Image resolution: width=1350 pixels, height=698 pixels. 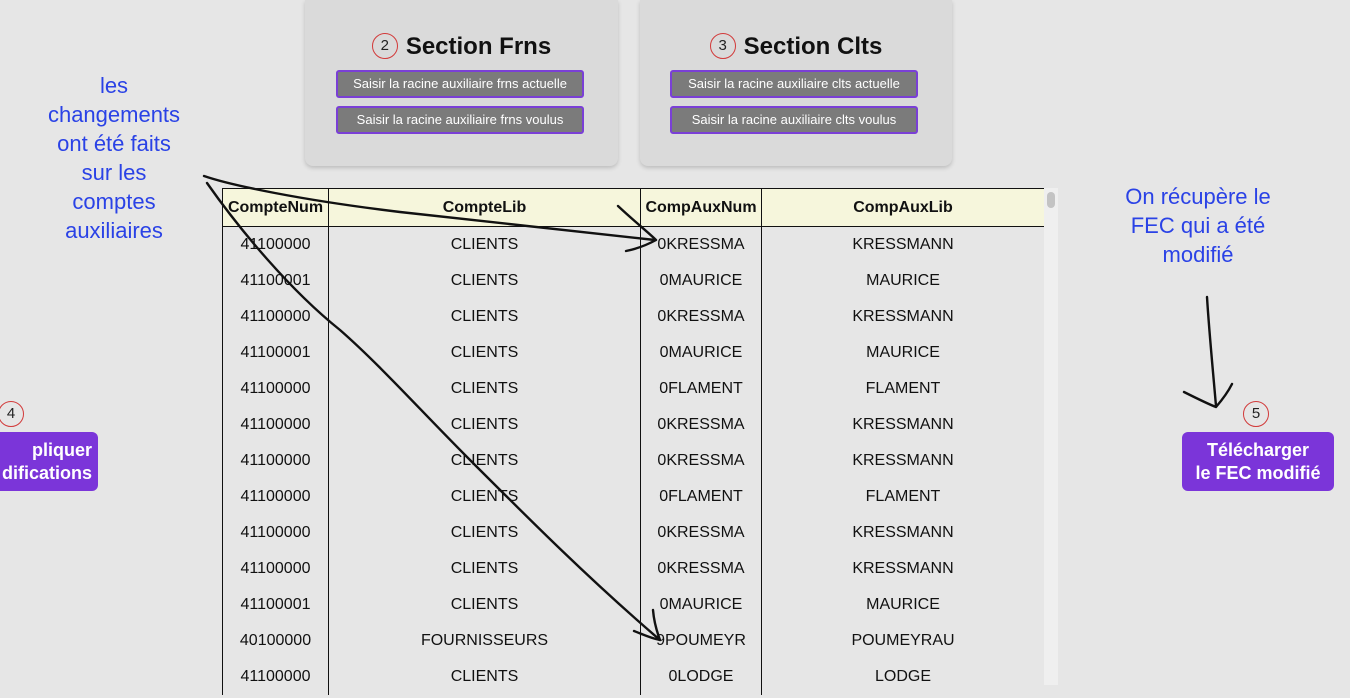 I want to click on step-5-badge: 5, so click(x=1256, y=414).